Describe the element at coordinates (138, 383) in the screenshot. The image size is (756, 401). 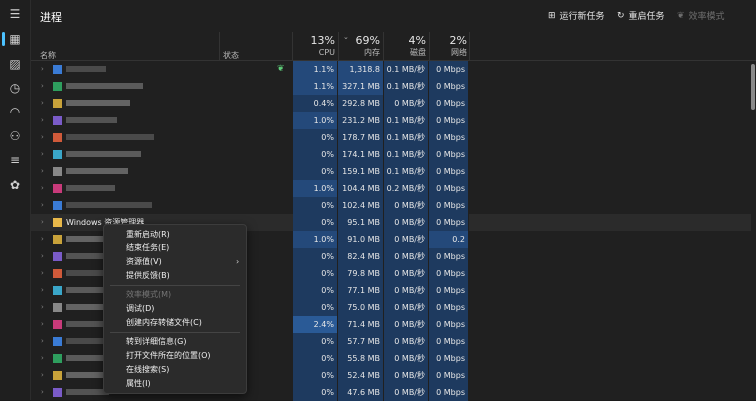
I see `menu-item-properties: 属性(I)` at that location.